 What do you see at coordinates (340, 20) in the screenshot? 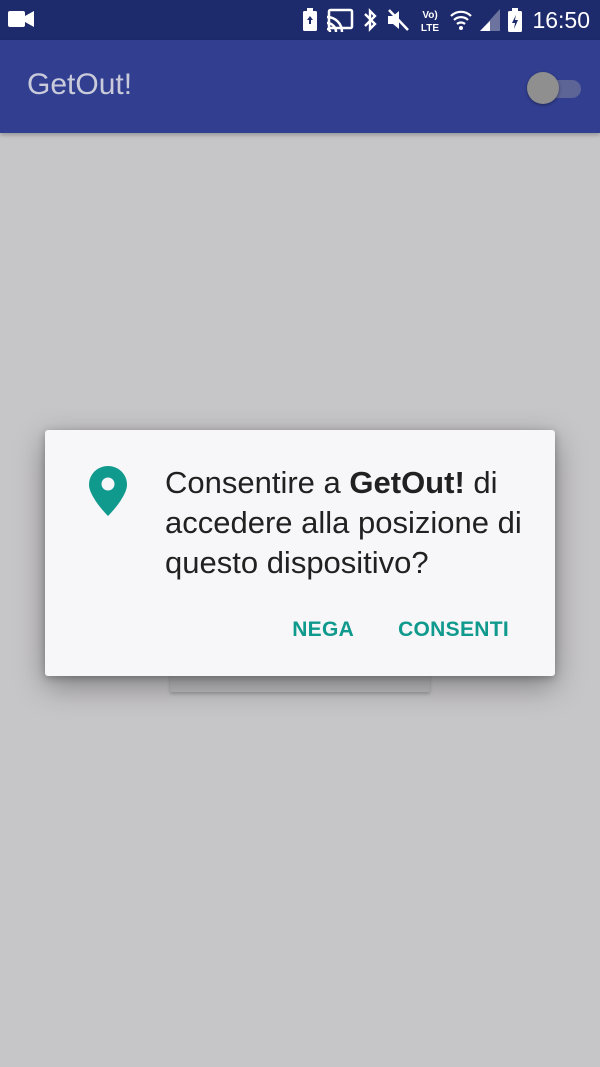
I see `cast-icon` at bounding box center [340, 20].